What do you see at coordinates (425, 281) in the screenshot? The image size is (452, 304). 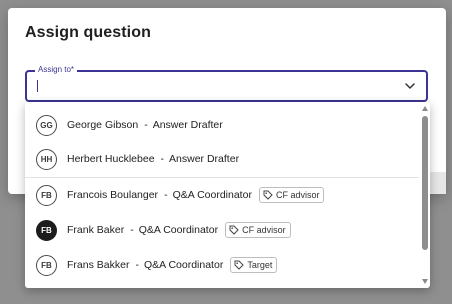 I see `scroll-down-arrow-icon` at bounding box center [425, 281].